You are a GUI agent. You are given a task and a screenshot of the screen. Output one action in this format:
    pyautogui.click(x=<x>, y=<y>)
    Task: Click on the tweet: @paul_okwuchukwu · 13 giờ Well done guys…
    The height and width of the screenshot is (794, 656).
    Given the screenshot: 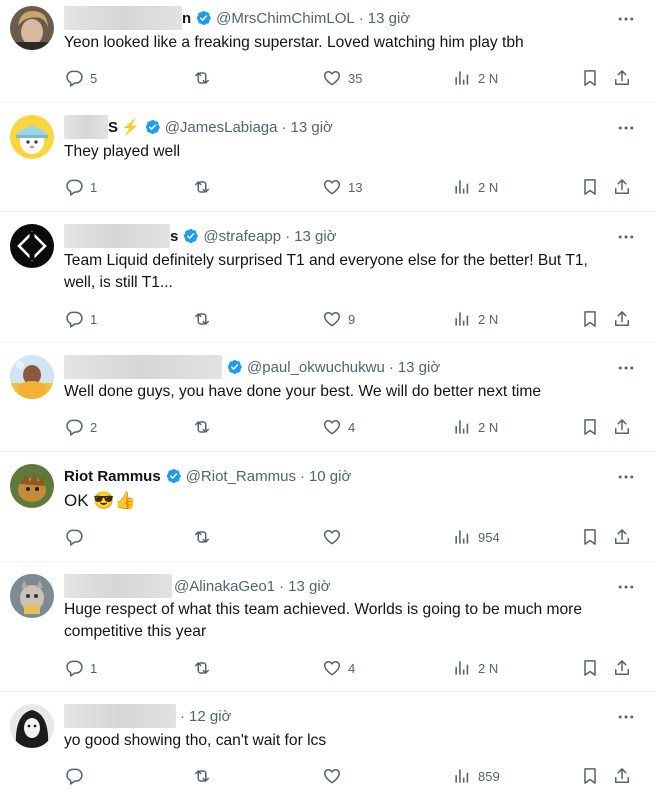 What is the action you would take?
    pyautogui.click(x=328, y=397)
    